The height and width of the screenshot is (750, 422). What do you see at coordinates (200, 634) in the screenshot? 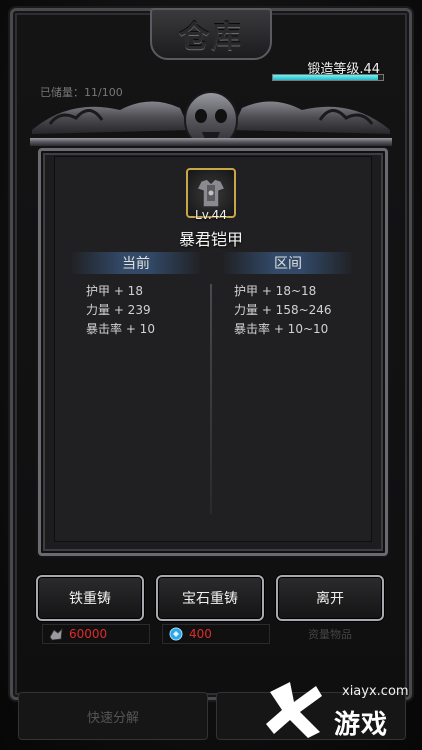
I see `gem-cost-amount: 400` at bounding box center [200, 634].